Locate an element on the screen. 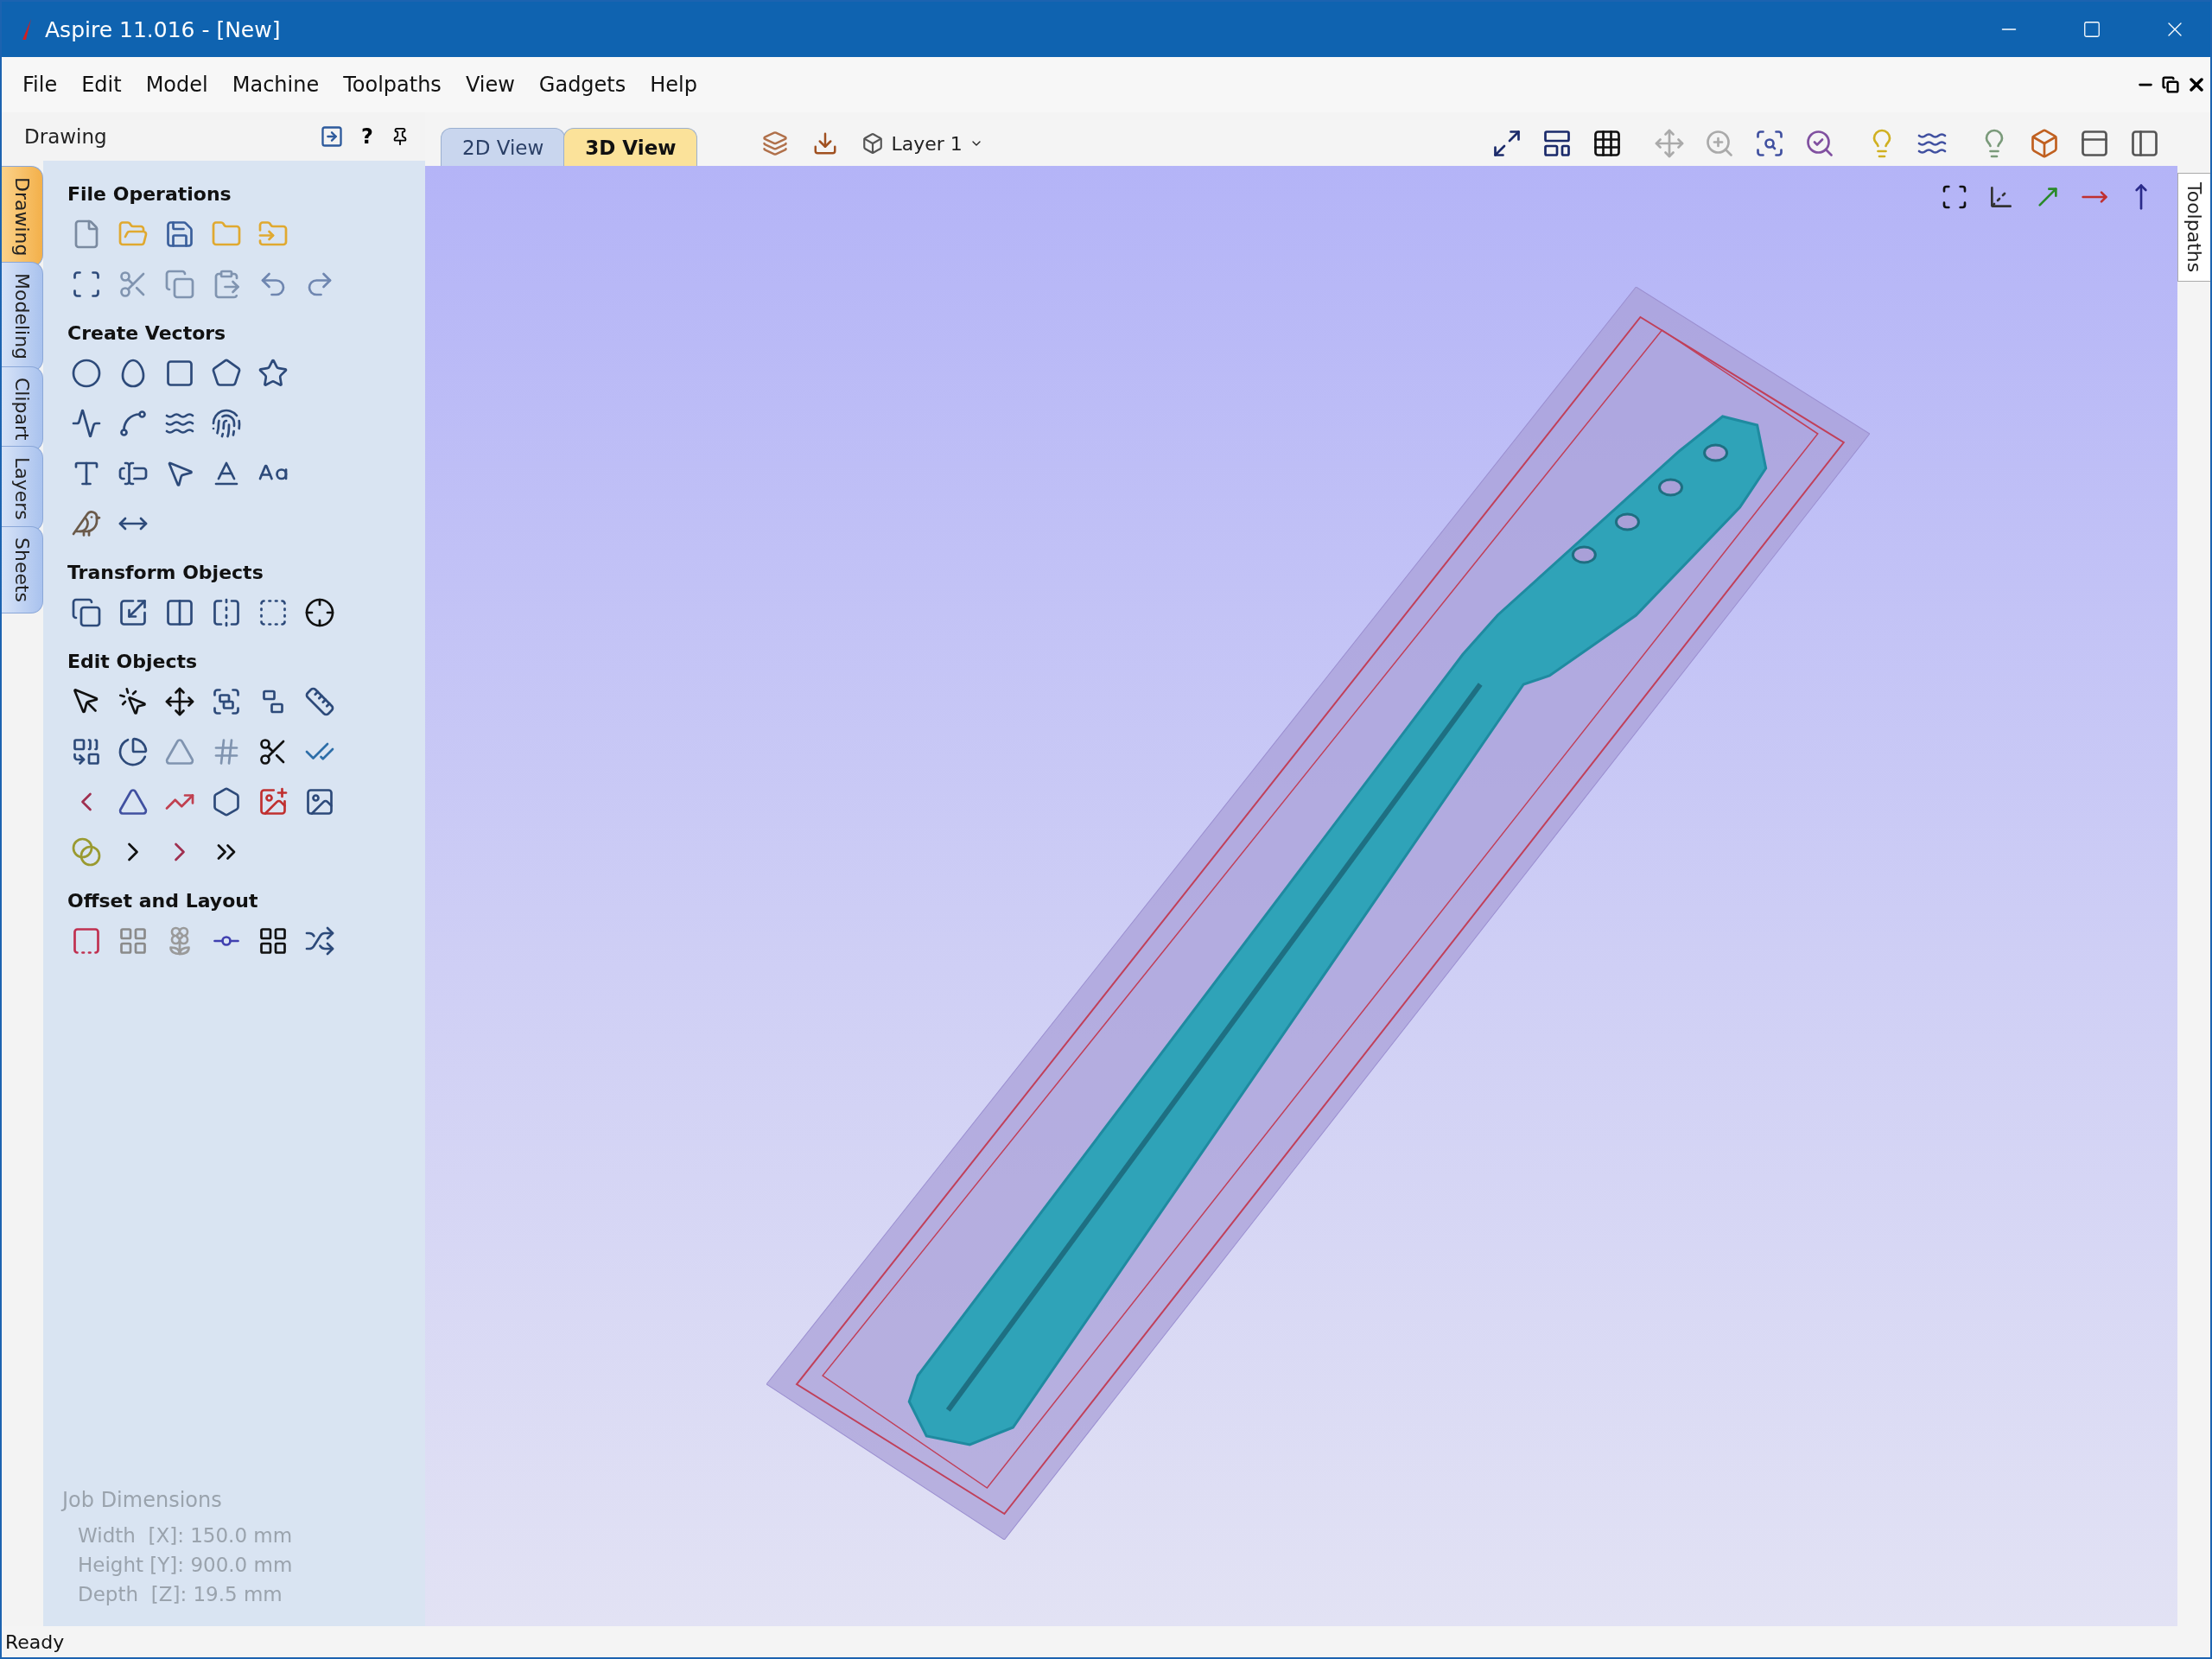 The height and width of the screenshot is (1659, 2212). menu-item: Edit is located at coordinates (101, 85).